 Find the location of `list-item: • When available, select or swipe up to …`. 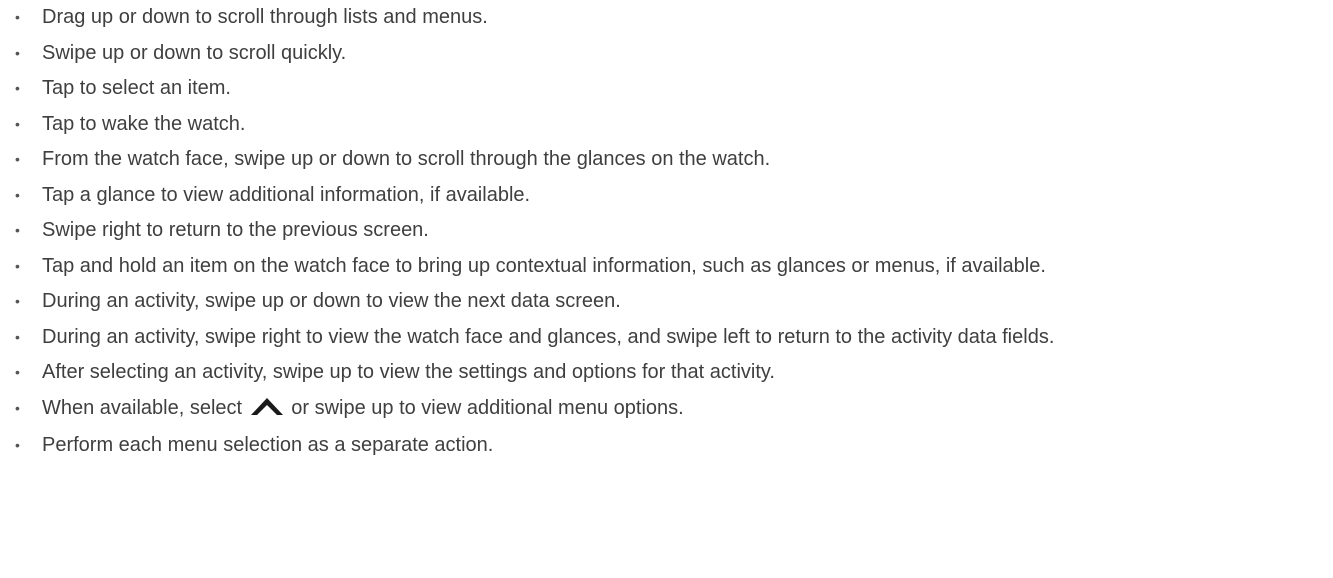

list-item: • When available, select or swipe up to … is located at coordinates (663, 409).